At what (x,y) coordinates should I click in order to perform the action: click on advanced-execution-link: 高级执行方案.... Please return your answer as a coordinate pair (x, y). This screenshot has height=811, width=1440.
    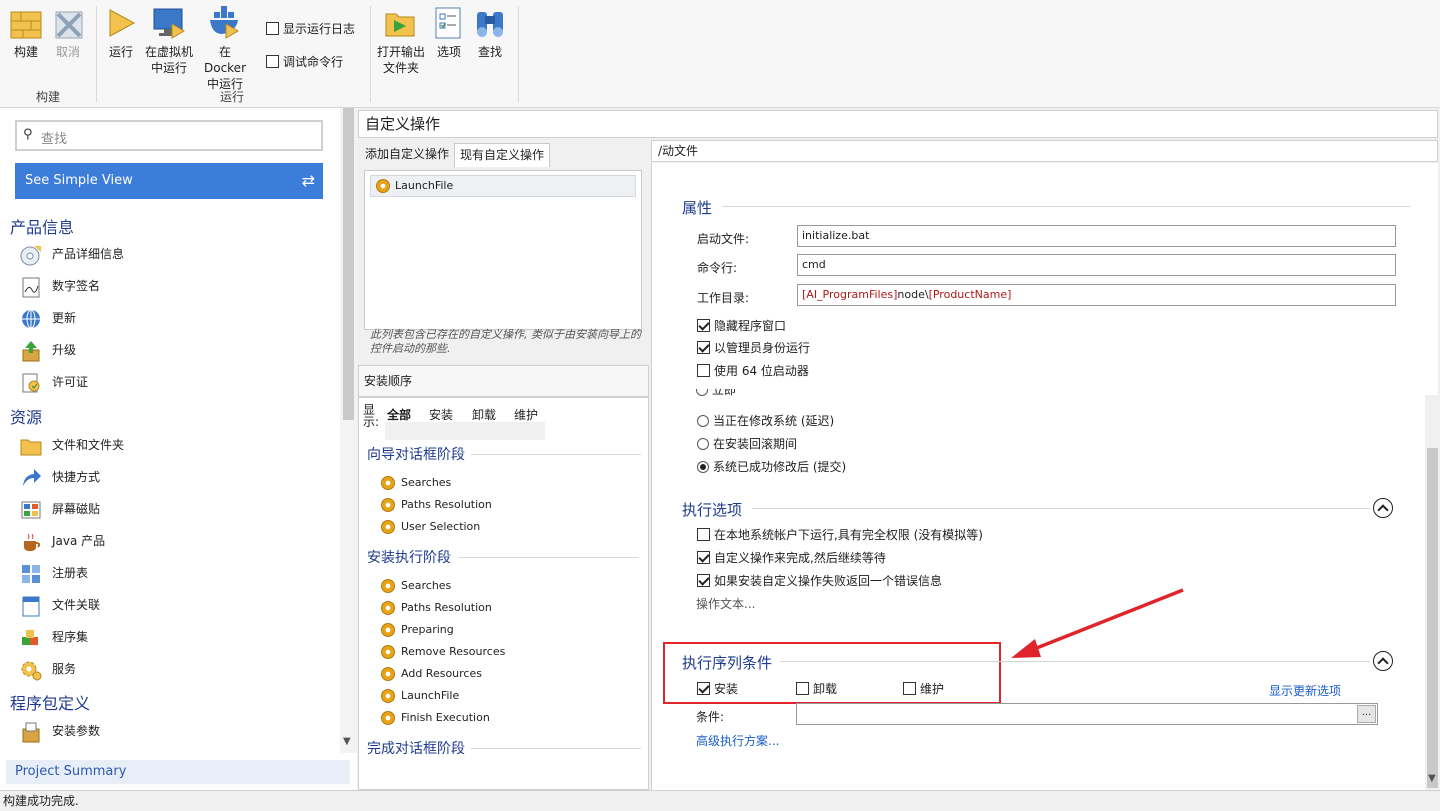
    Looking at the image, I should click on (737, 740).